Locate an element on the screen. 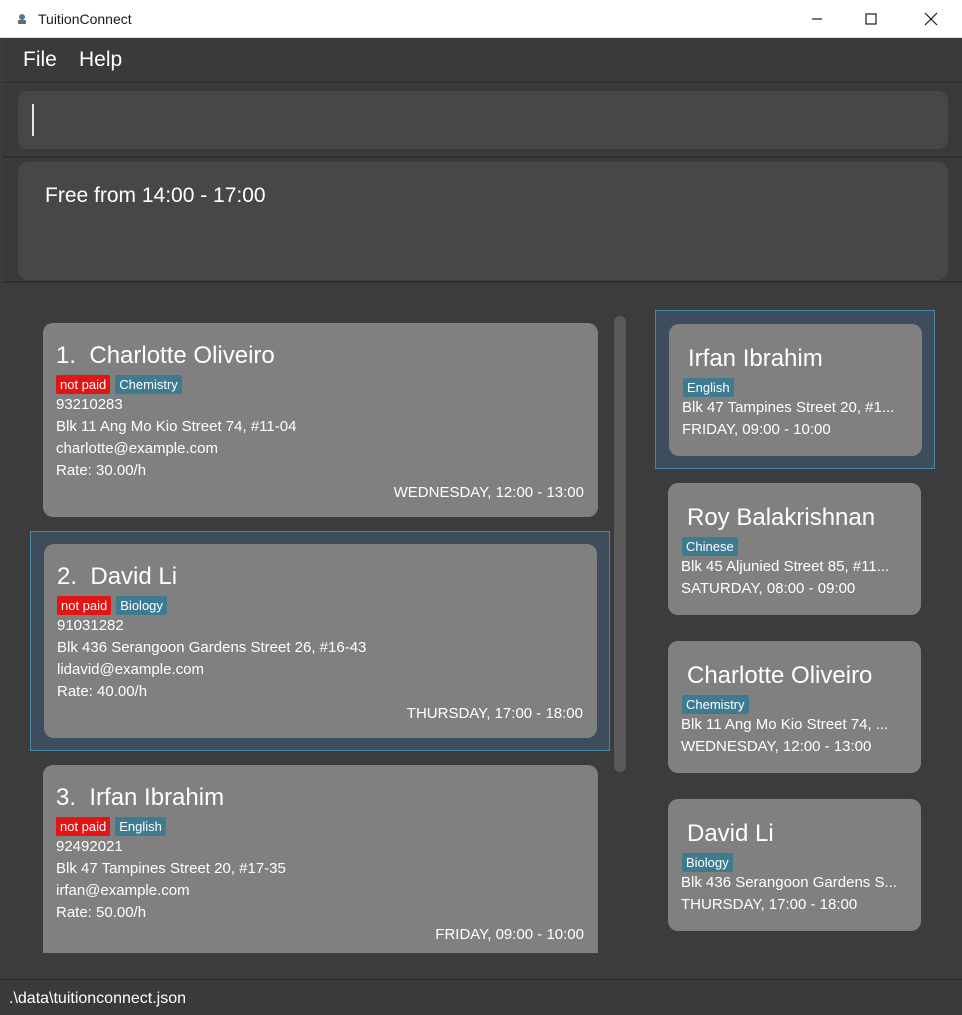 This screenshot has height=1015, width=962. minimize-button is located at coordinates (817, 19).